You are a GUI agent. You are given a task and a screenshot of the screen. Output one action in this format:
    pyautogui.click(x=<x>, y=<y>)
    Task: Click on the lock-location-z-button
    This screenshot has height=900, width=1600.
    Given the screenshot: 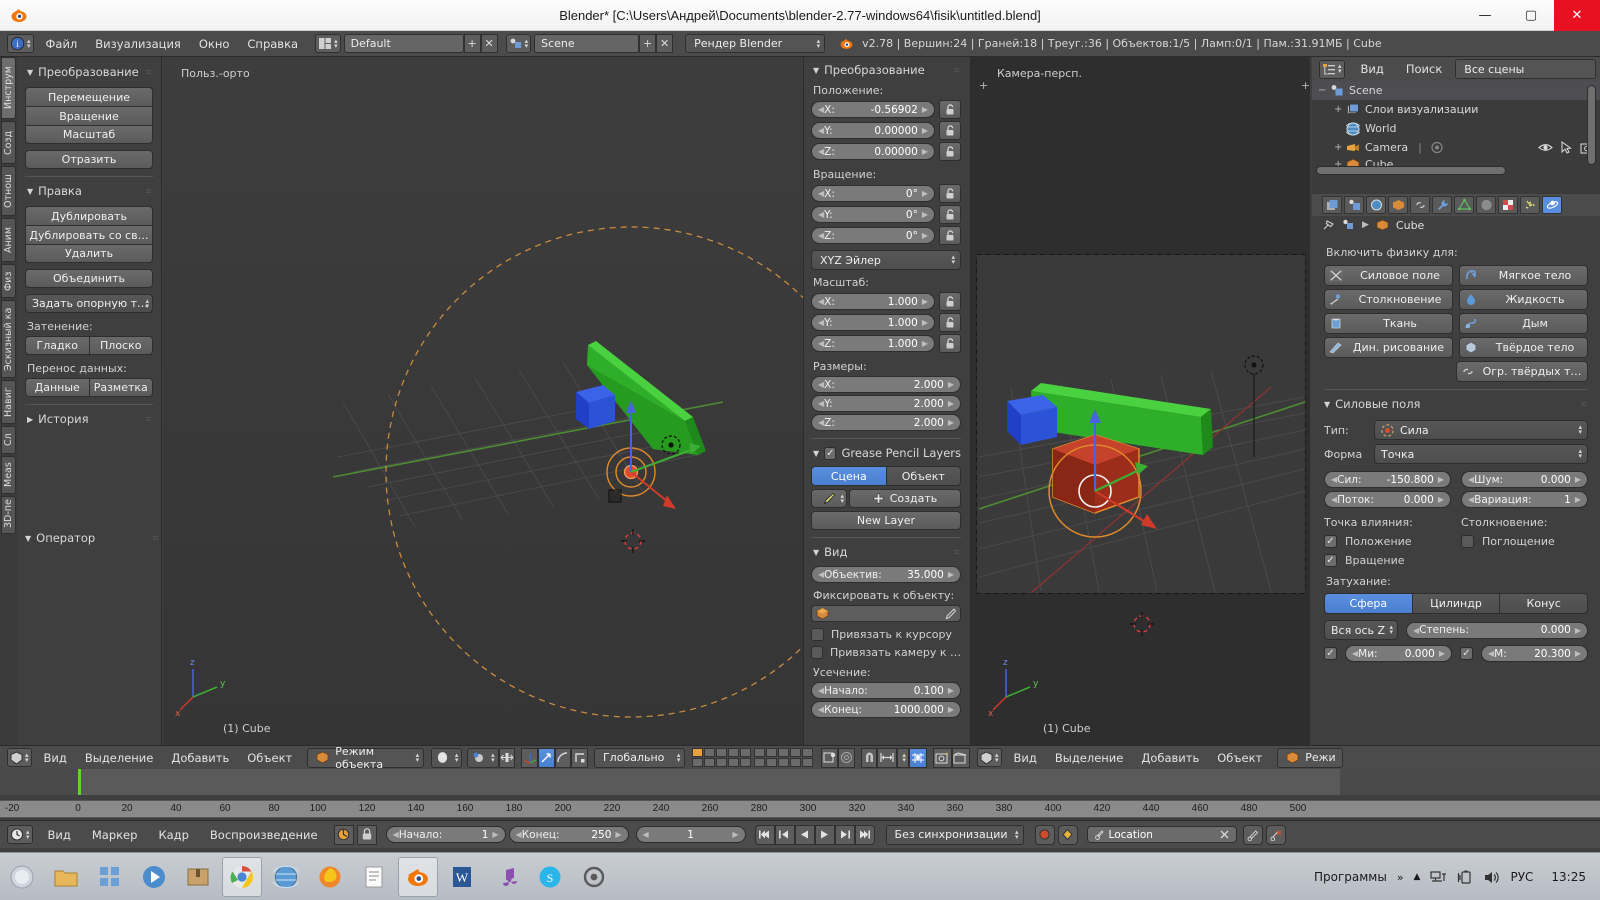 What is the action you would take?
    pyautogui.click(x=950, y=151)
    